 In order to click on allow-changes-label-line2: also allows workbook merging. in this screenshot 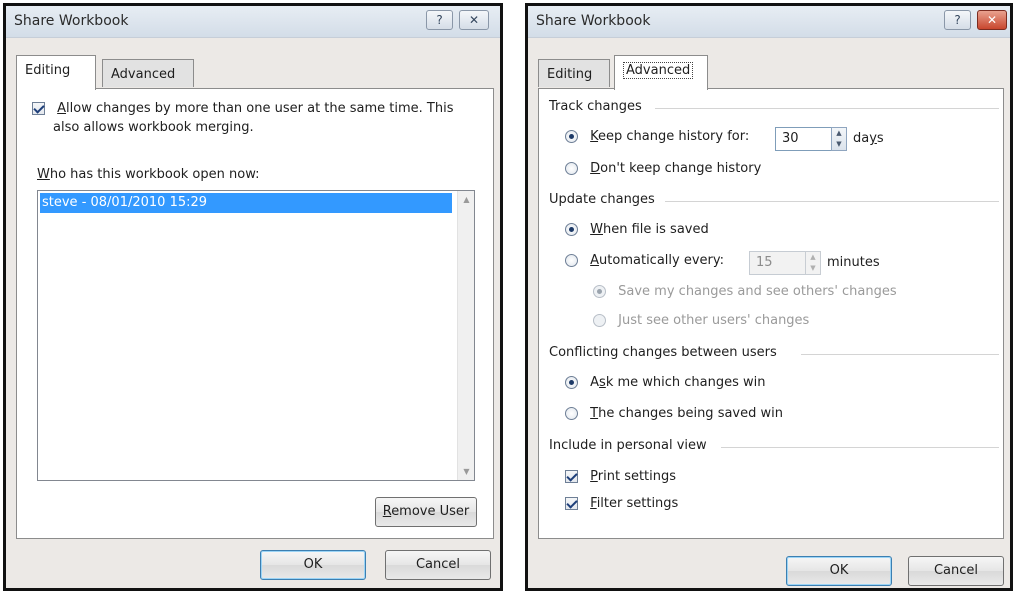, I will do `click(153, 127)`.